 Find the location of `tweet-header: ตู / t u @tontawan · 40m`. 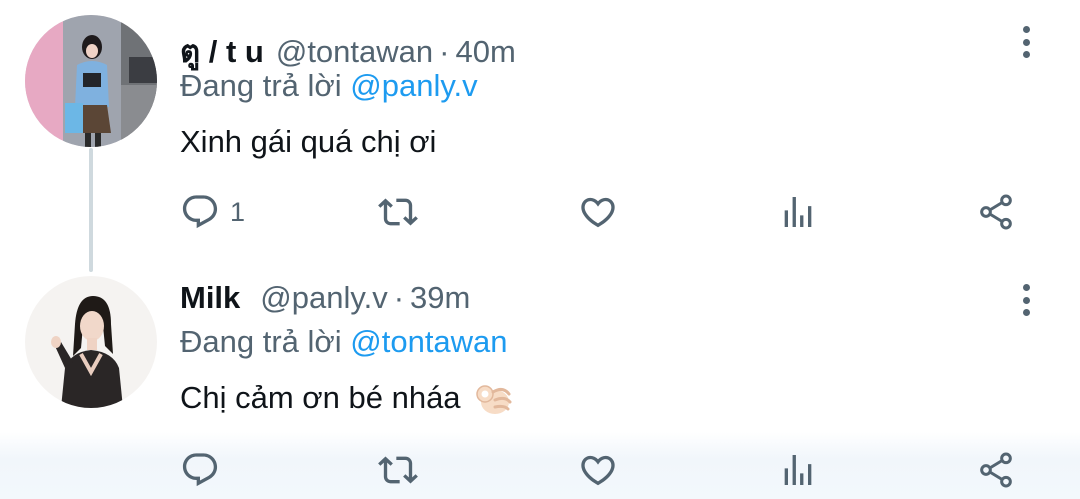

tweet-header: ตู / t u @tontawan · 40m is located at coordinates (348, 48).